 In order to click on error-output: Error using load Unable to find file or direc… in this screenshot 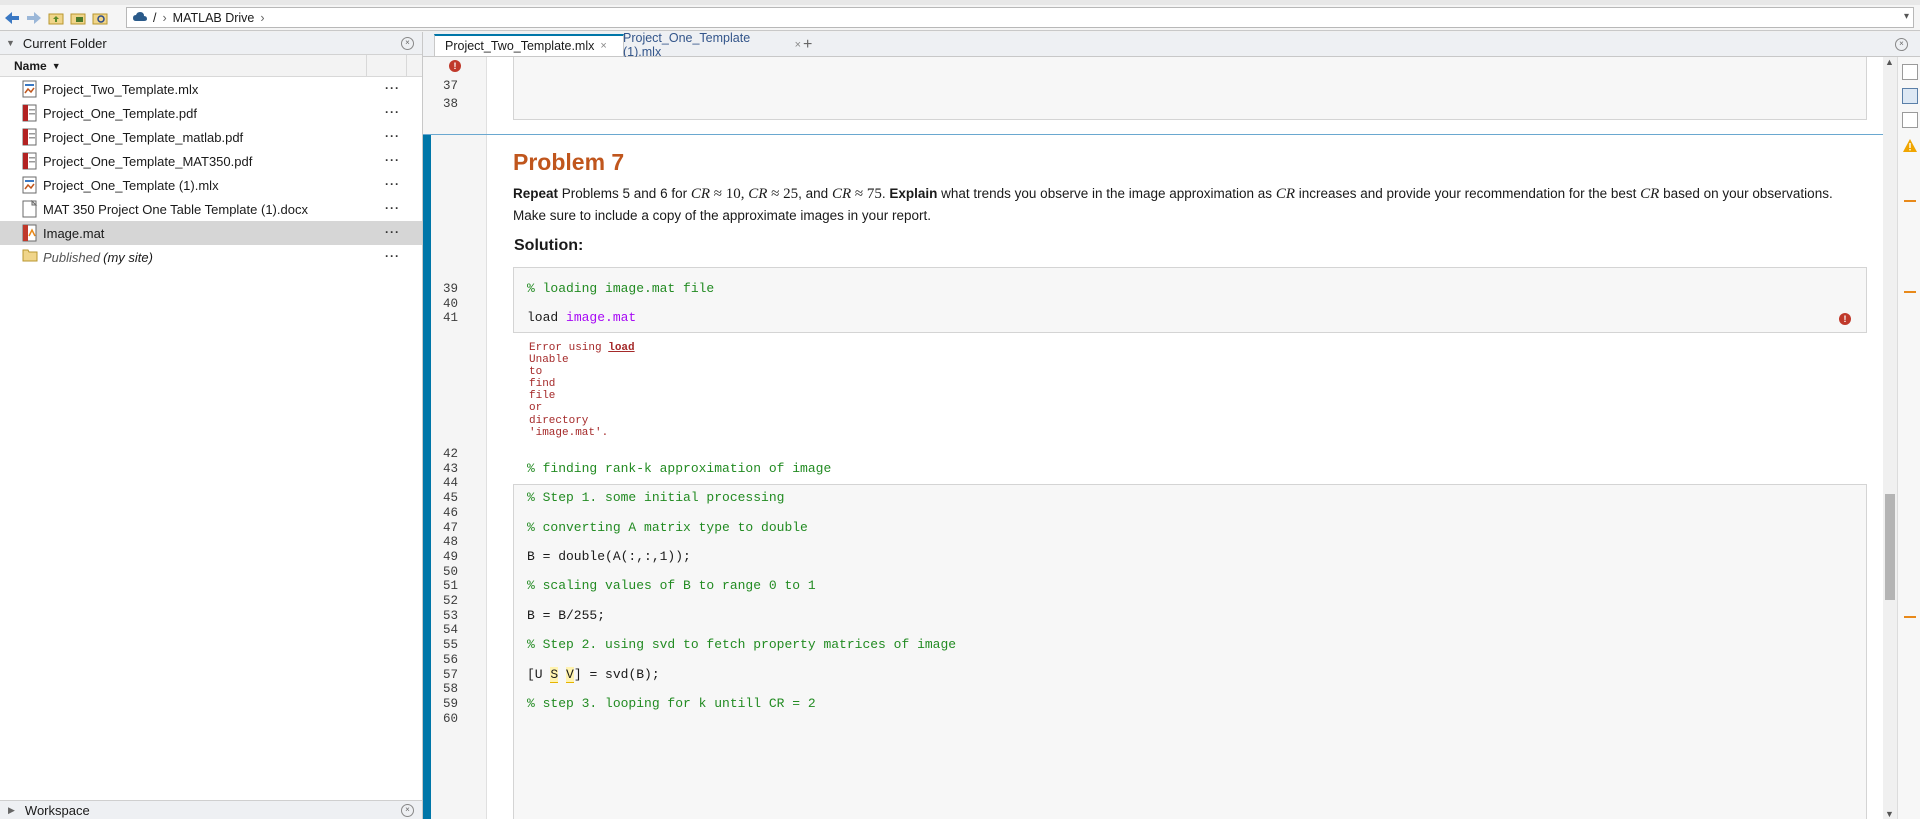, I will do `click(582, 390)`.